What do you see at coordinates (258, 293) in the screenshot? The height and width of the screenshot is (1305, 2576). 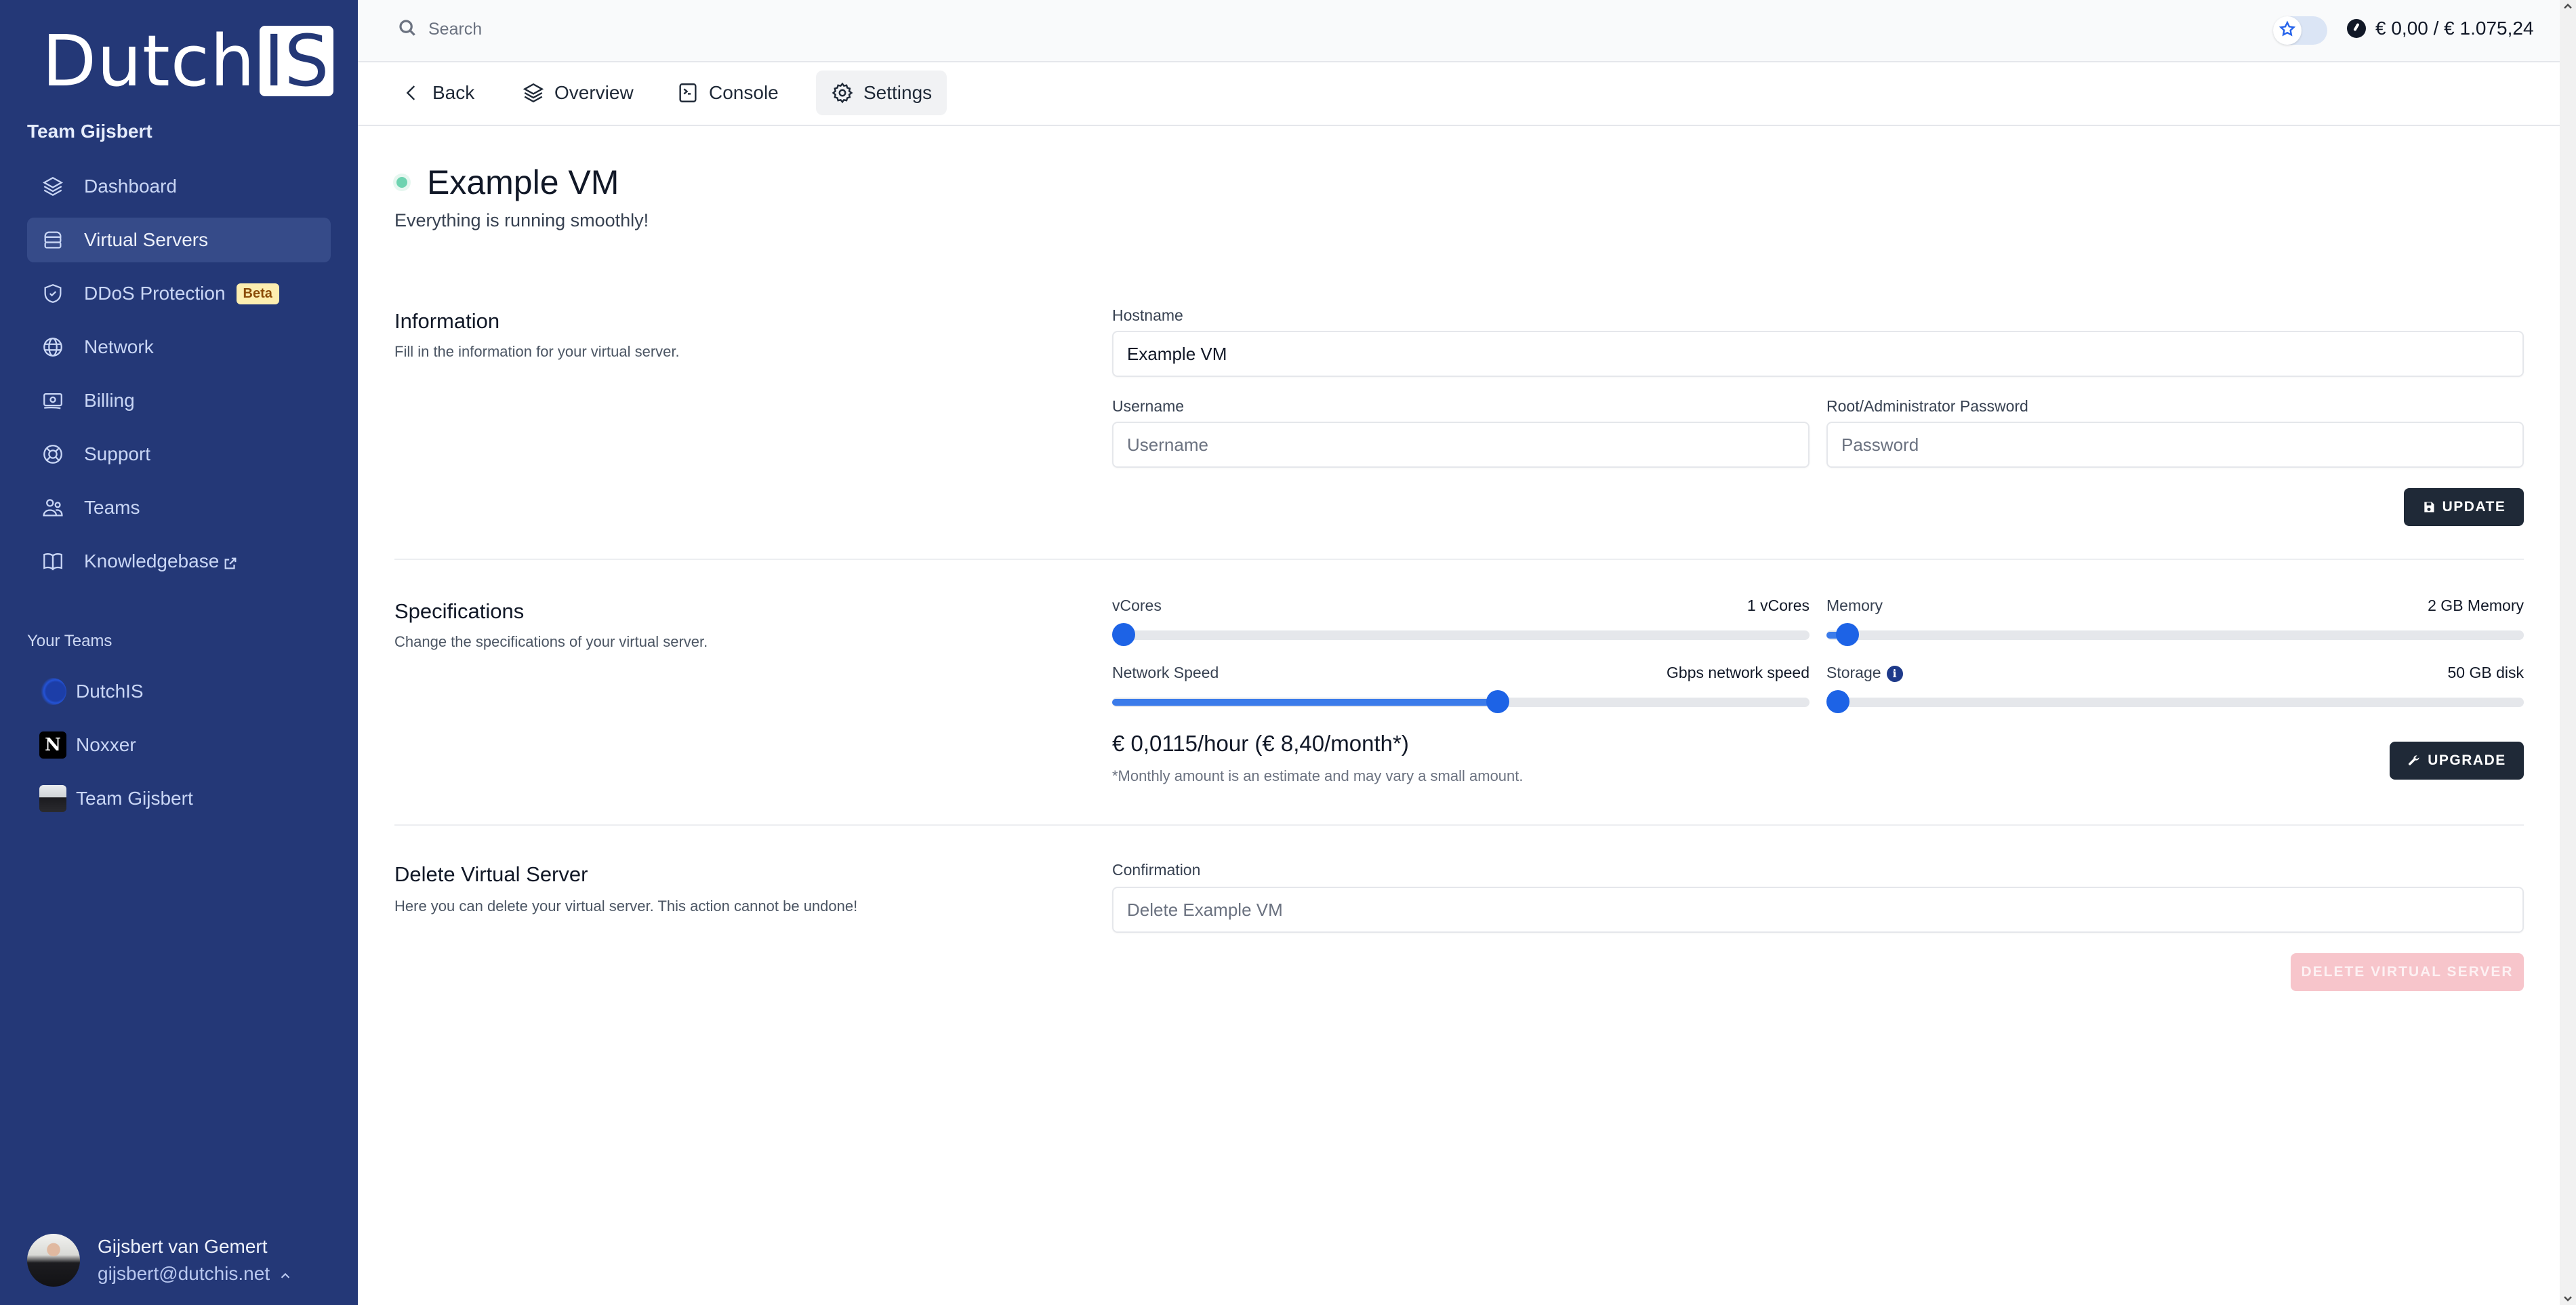 I see `beta-badge: Beta` at bounding box center [258, 293].